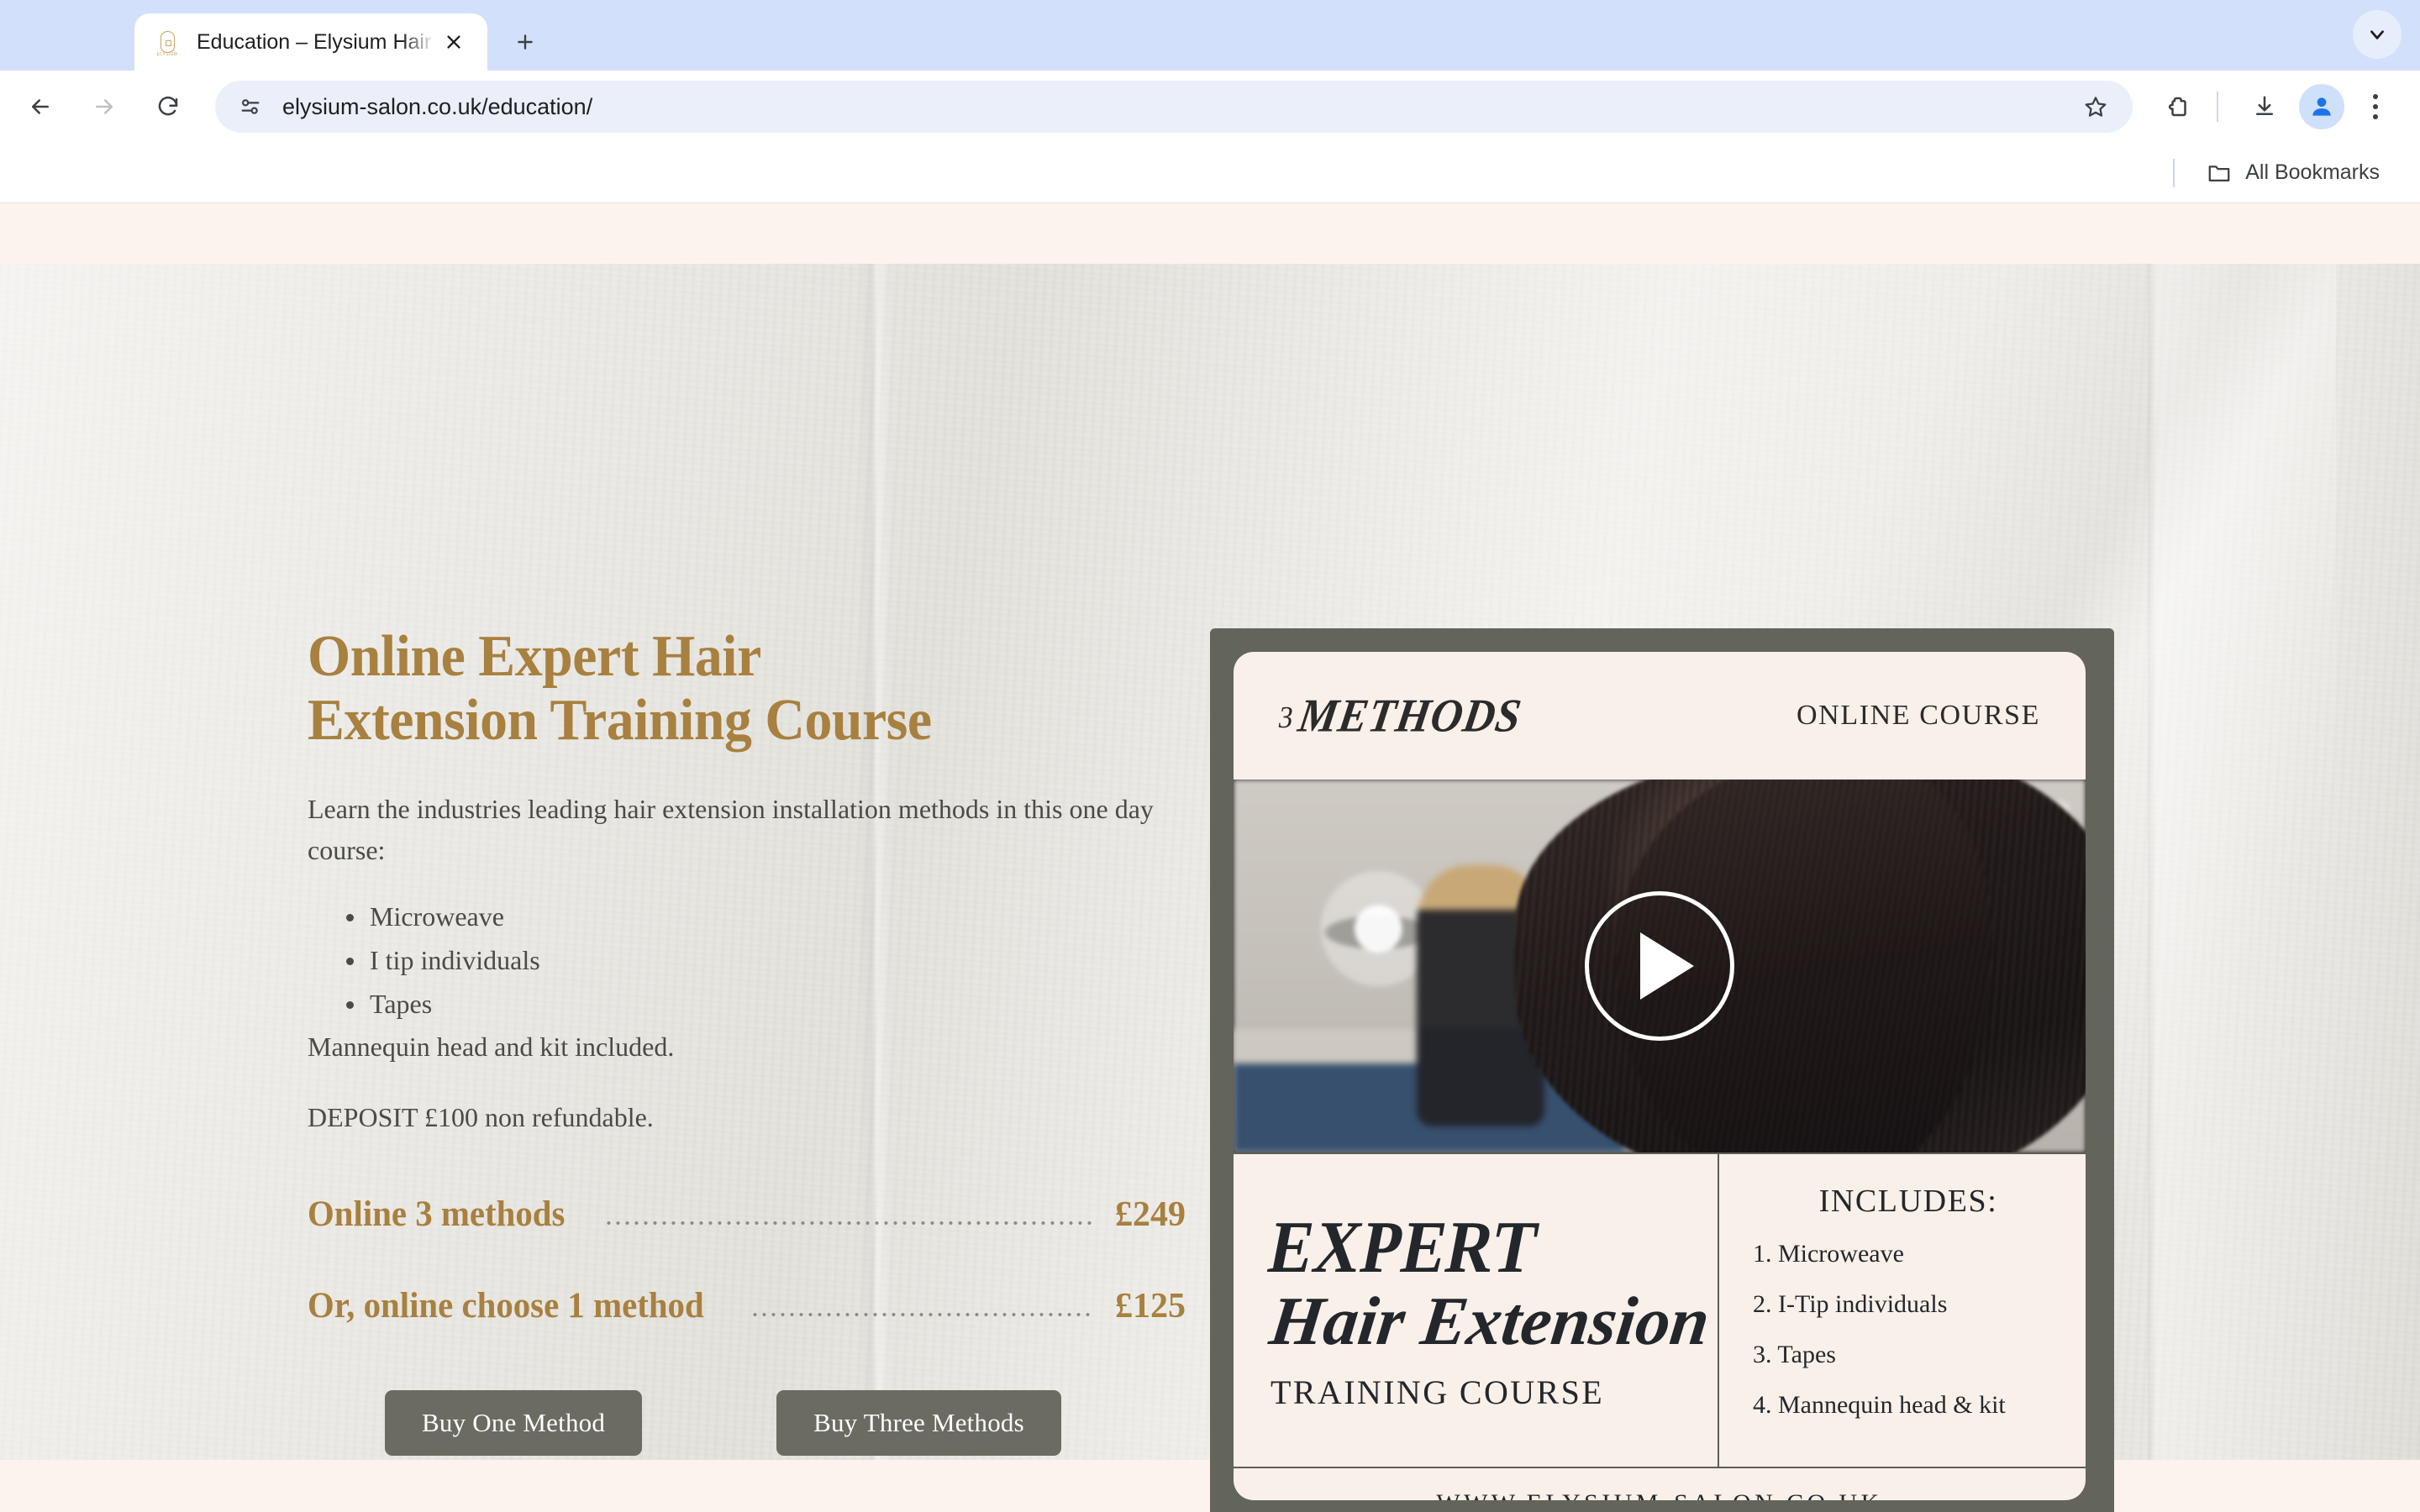  What do you see at coordinates (534, 656) in the screenshot?
I see `headline-line-1: Online Expert Hair` at bounding box center [534, 656].